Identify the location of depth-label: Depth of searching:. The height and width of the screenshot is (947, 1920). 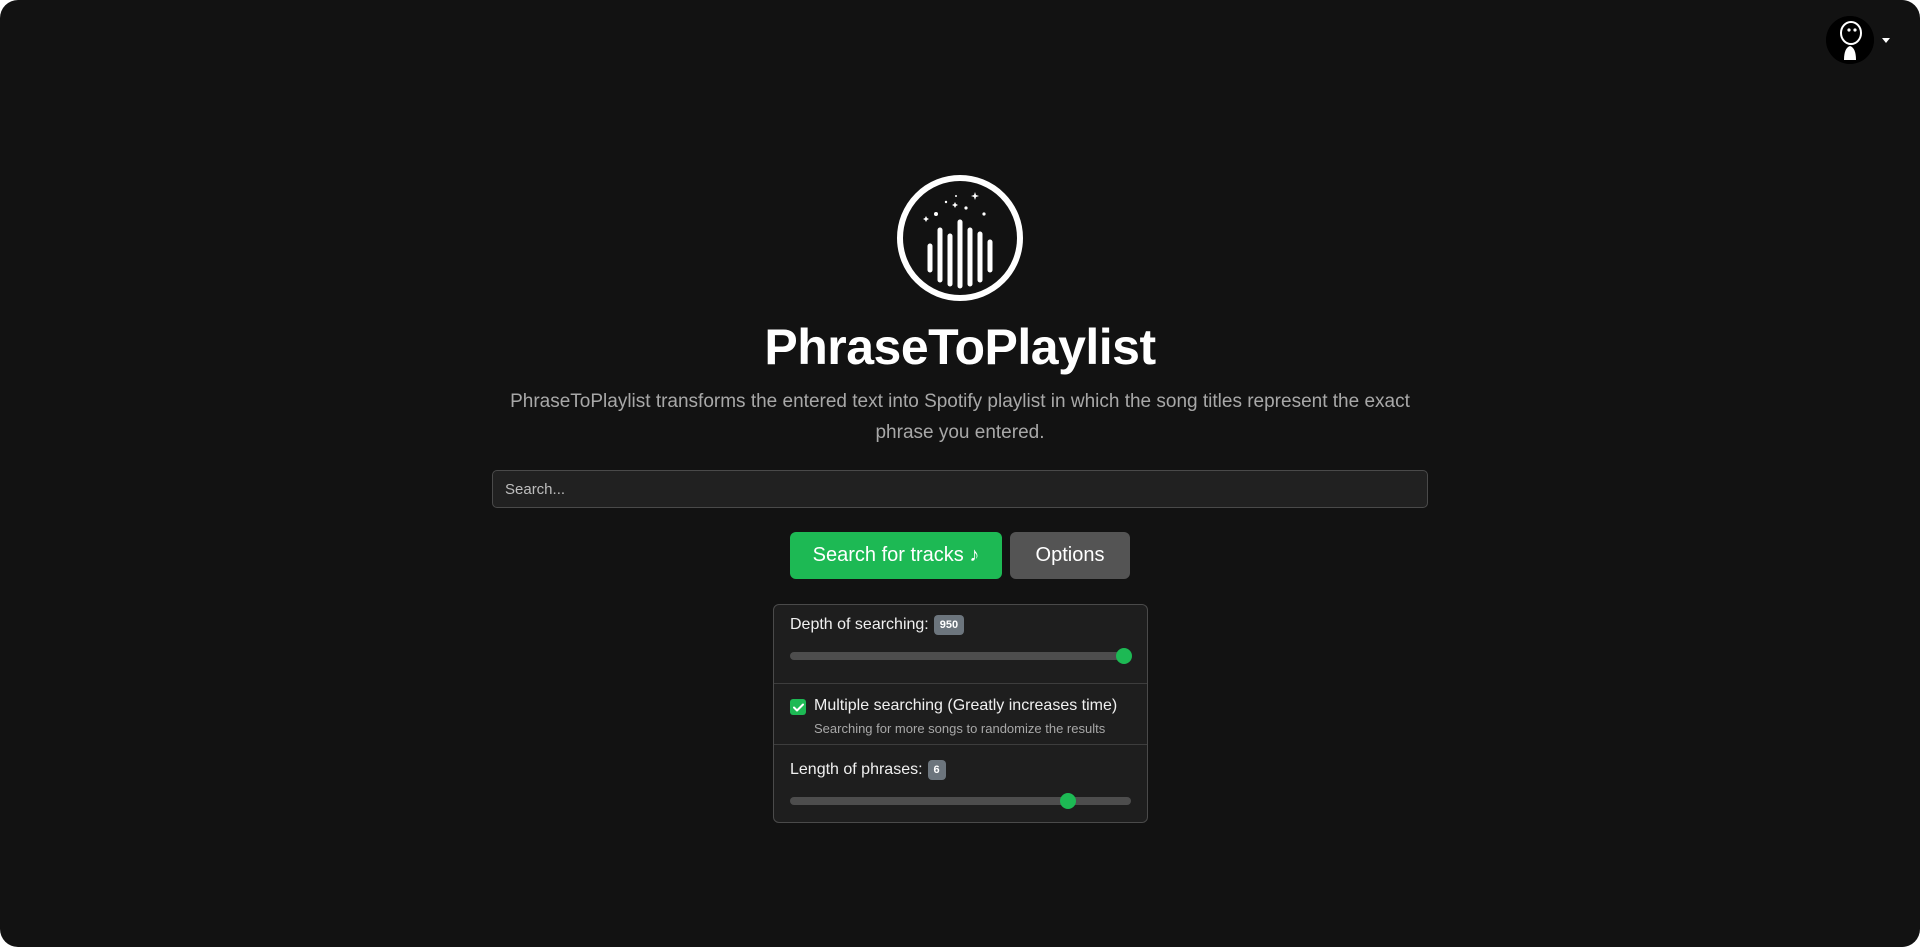
(859, 624).